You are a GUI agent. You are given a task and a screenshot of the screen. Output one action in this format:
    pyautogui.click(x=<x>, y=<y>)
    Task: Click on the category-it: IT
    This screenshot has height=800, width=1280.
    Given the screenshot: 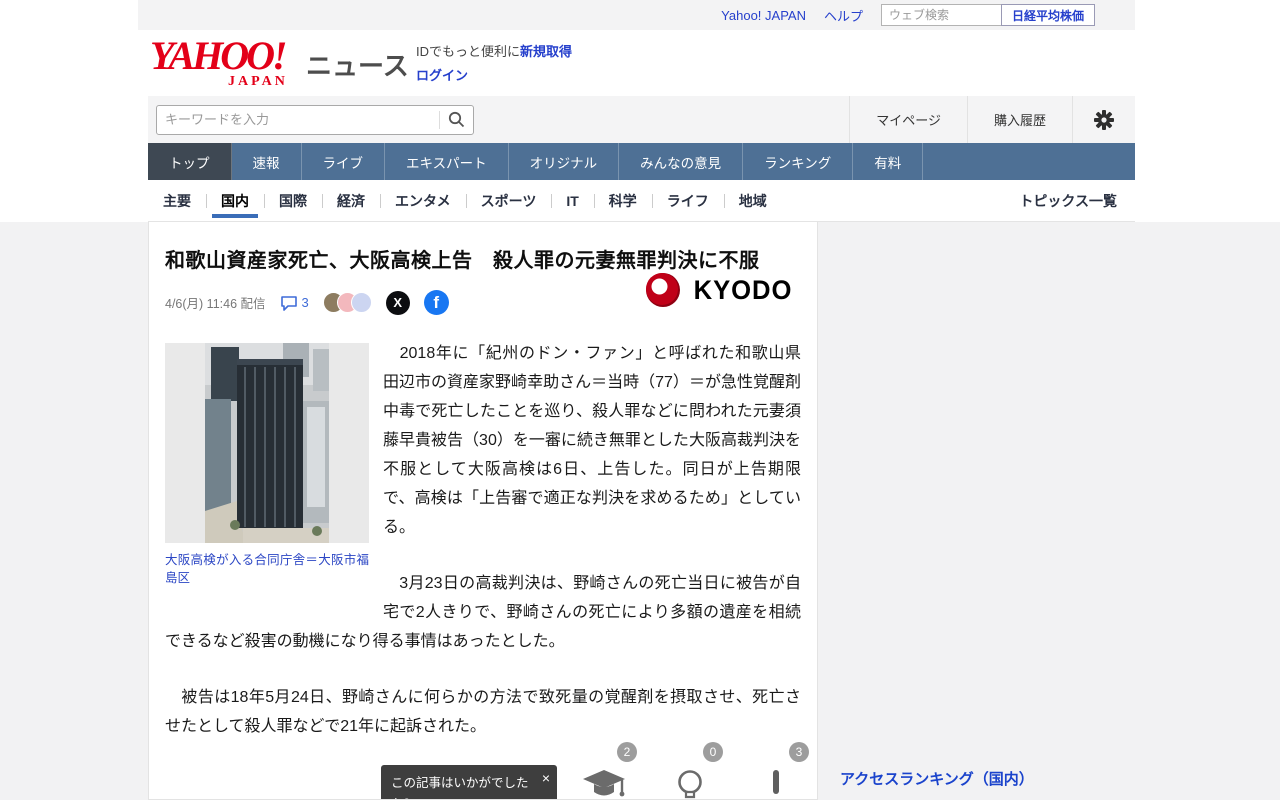 What is the action you would take?
    pyautogui.click(x=572, y=200)
    